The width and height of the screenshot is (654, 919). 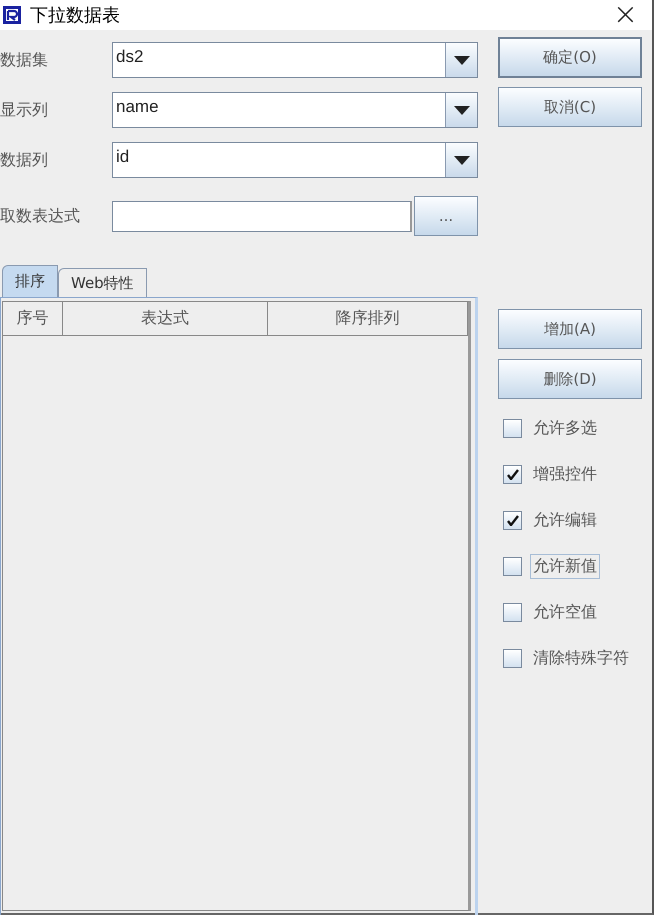 What do you see at coordinates (295, 160) in the screenshot?
I see `dropdown: id` at bounding box center [295, 160].